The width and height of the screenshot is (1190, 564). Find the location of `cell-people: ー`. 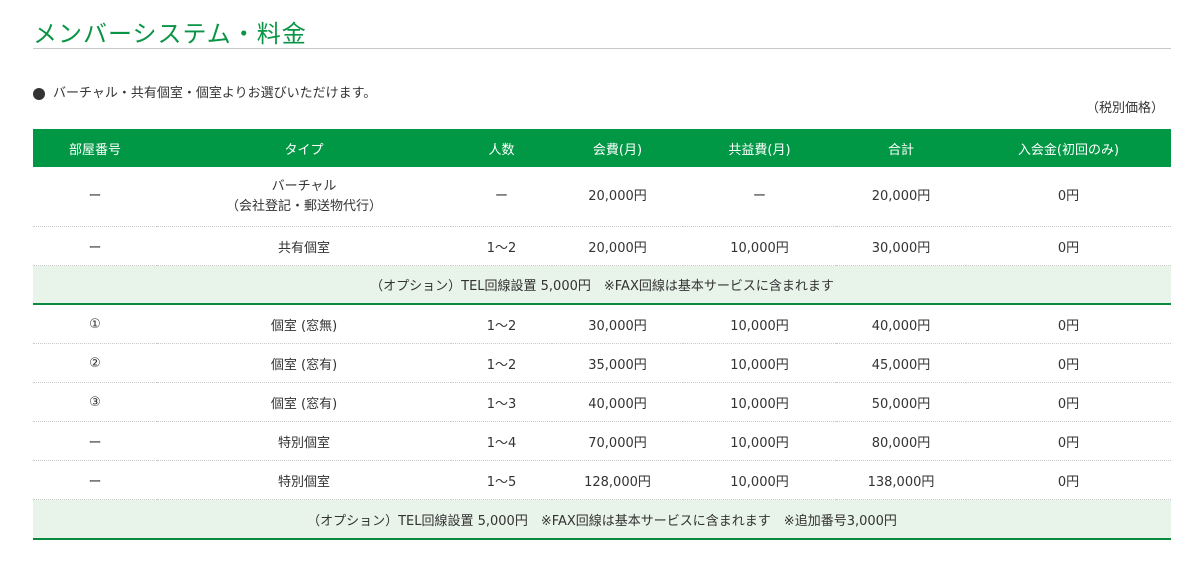

cell-people: ー is located at coordinates (501, 197).